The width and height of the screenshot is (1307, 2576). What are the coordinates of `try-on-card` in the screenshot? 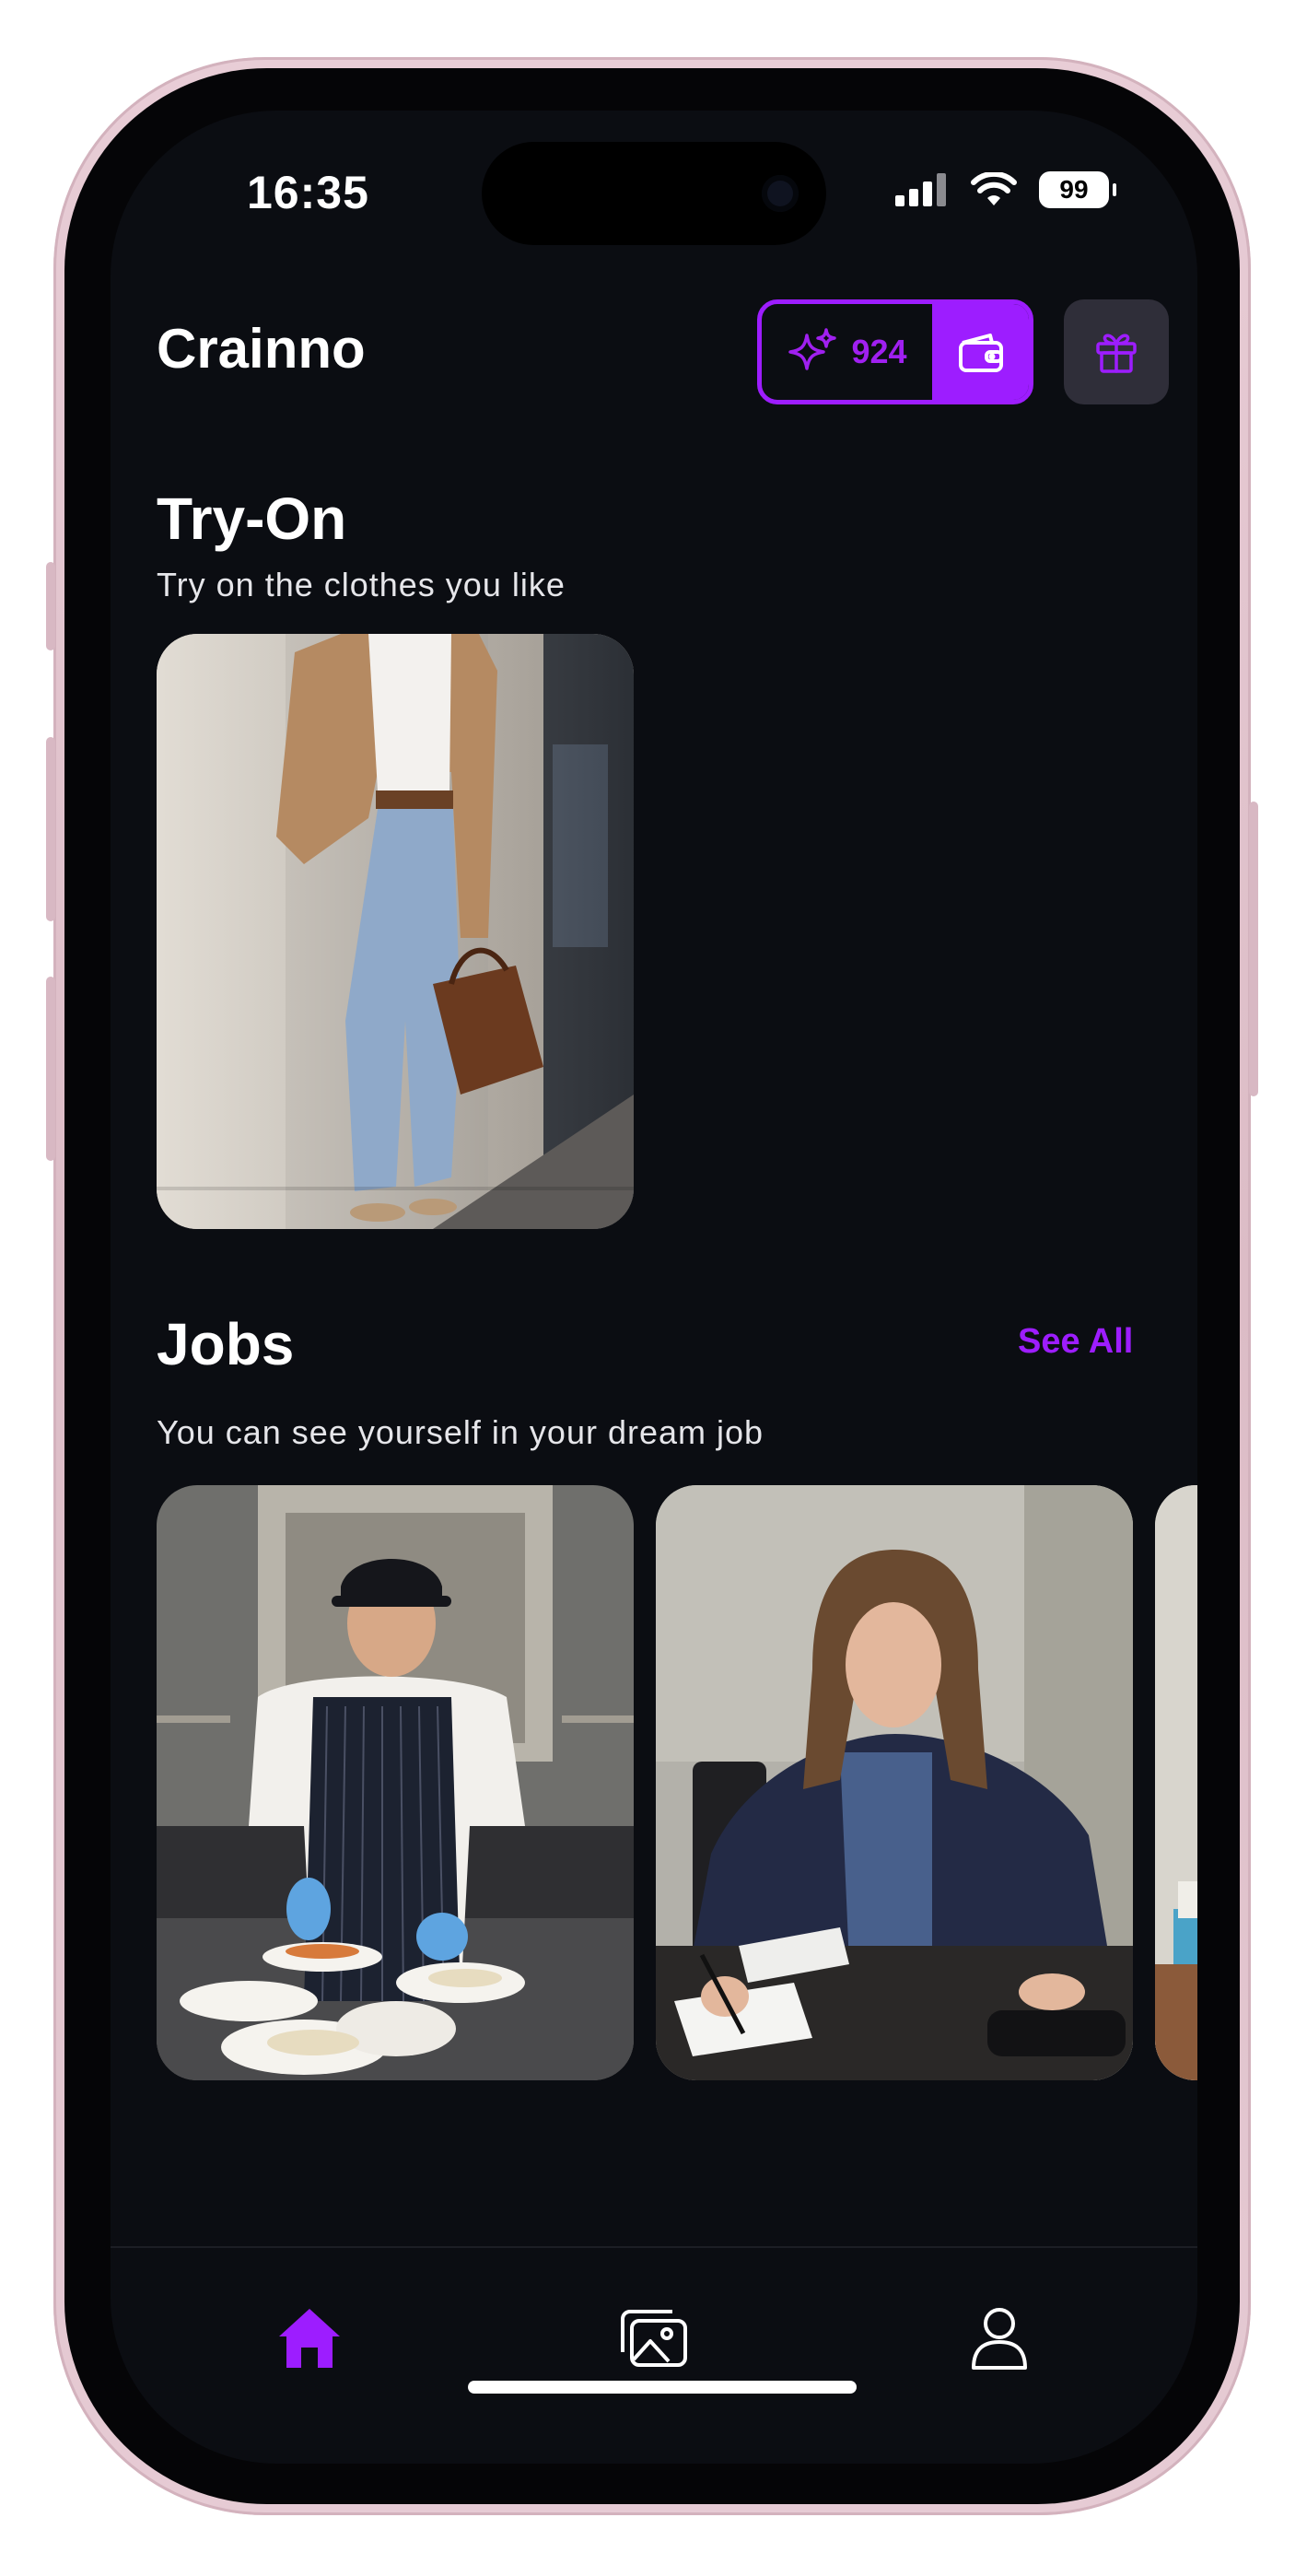 It's located at (396, 931).